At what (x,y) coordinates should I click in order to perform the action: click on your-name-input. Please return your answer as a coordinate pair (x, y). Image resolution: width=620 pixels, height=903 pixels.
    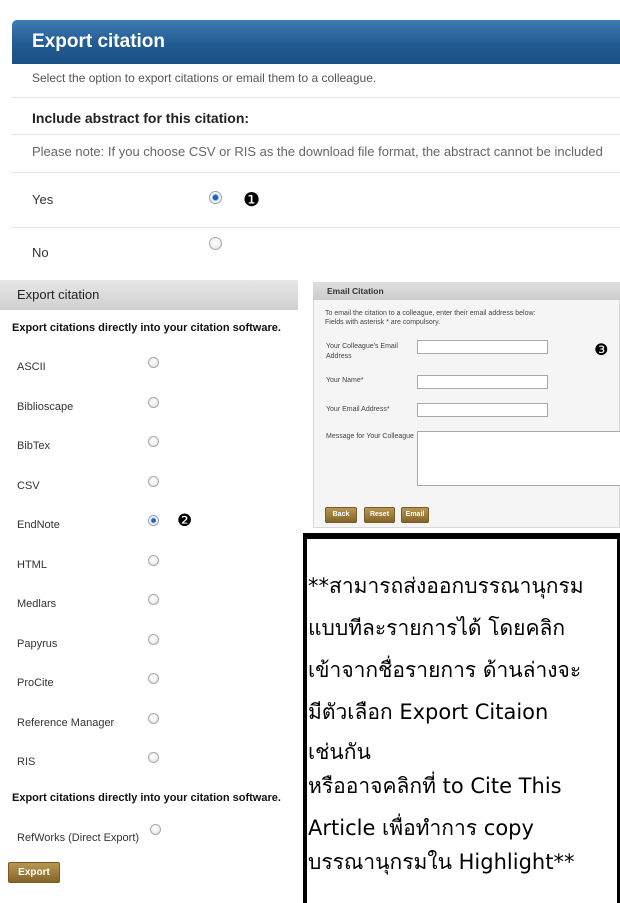
    Looking at the image, I should click on (482, 382).